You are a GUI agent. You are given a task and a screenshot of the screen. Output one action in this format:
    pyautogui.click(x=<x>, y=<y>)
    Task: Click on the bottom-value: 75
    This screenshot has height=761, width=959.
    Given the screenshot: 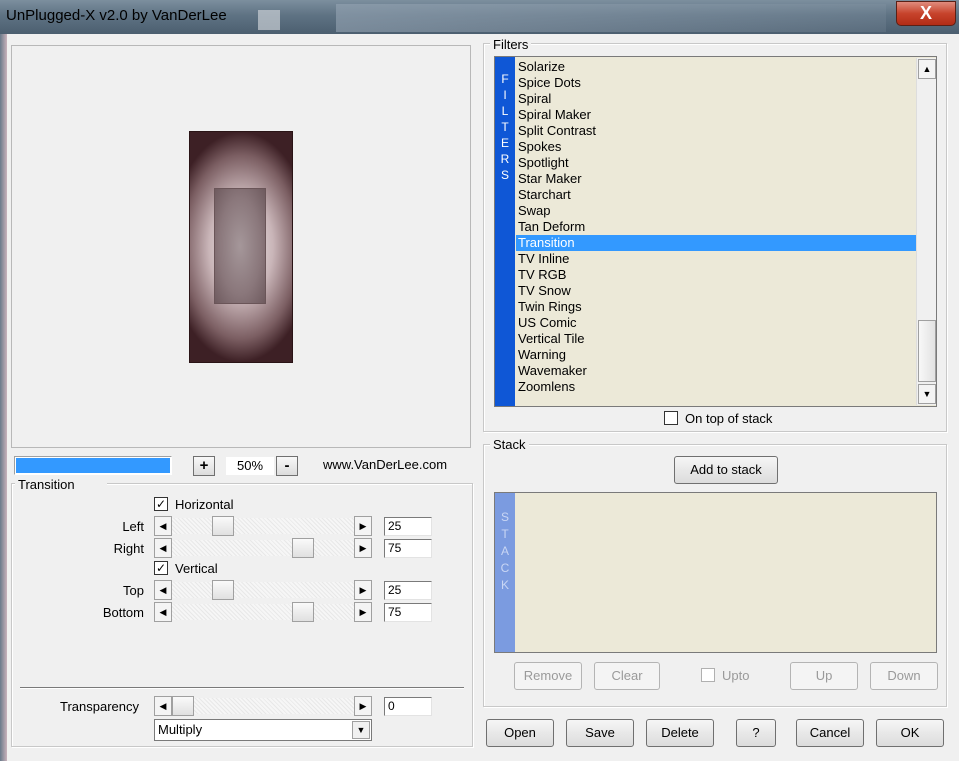 What is the action you would take?
    pyautogui.click(x=408, y=612)
    